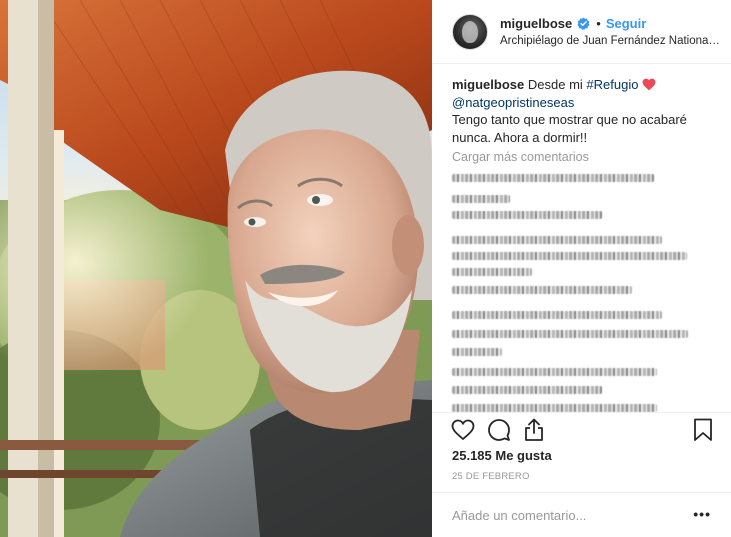  What do you see at coordinates (573, 23) in the screenshot?
I see `header-user-line: miguelbose • Seguir` at bounding box center [573, 23].